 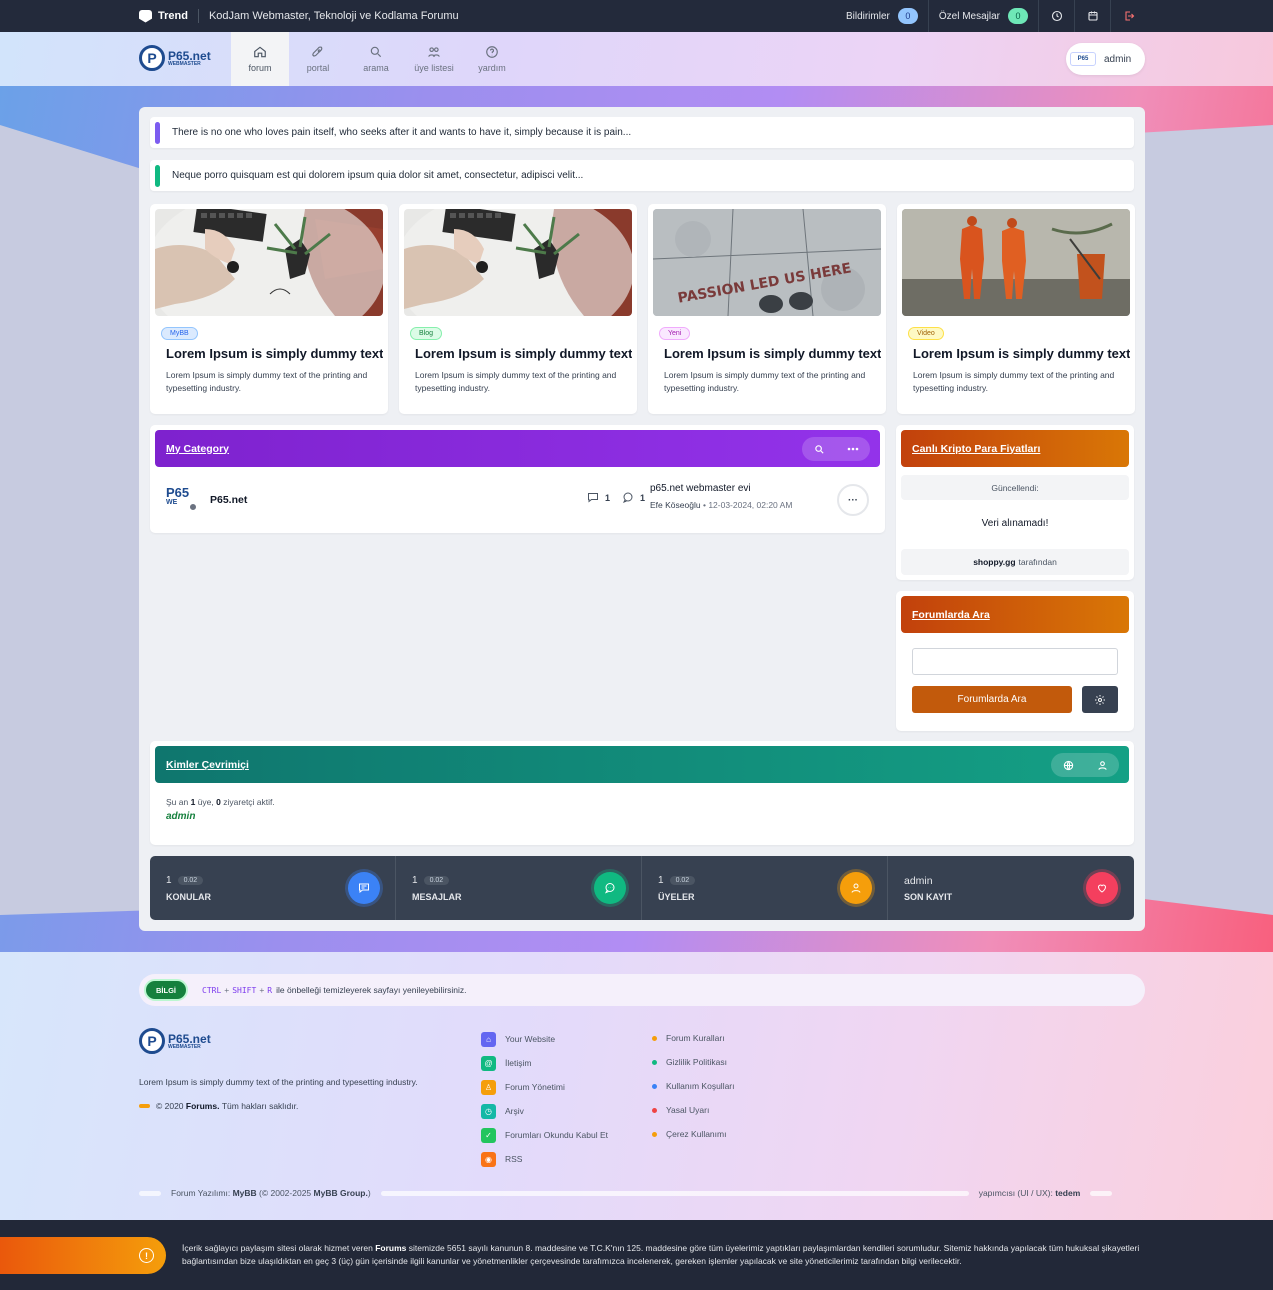 I want to click on footer-link: ◉ RSS, so click(x=544, y=1159).